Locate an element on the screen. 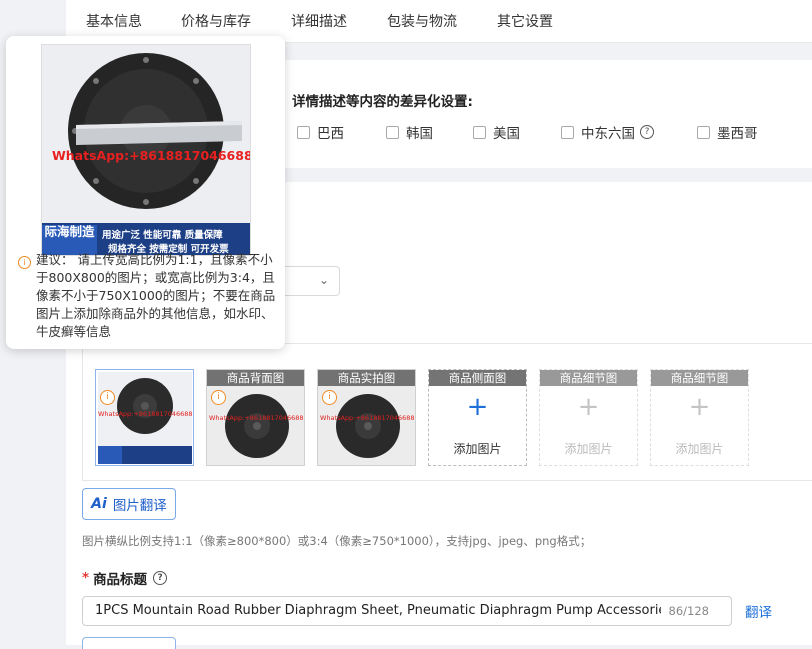 The height and width of the screenshot is (649, 812). checkbox-korea: 韩国 is located at coordinates (409, 132).